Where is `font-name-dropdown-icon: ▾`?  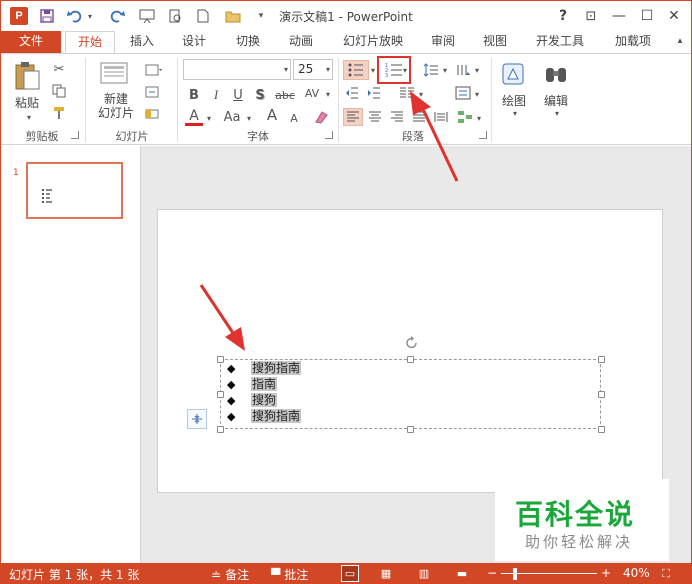 font-name-dropdown-icon: ▾ is located at coordinates (286, 69).